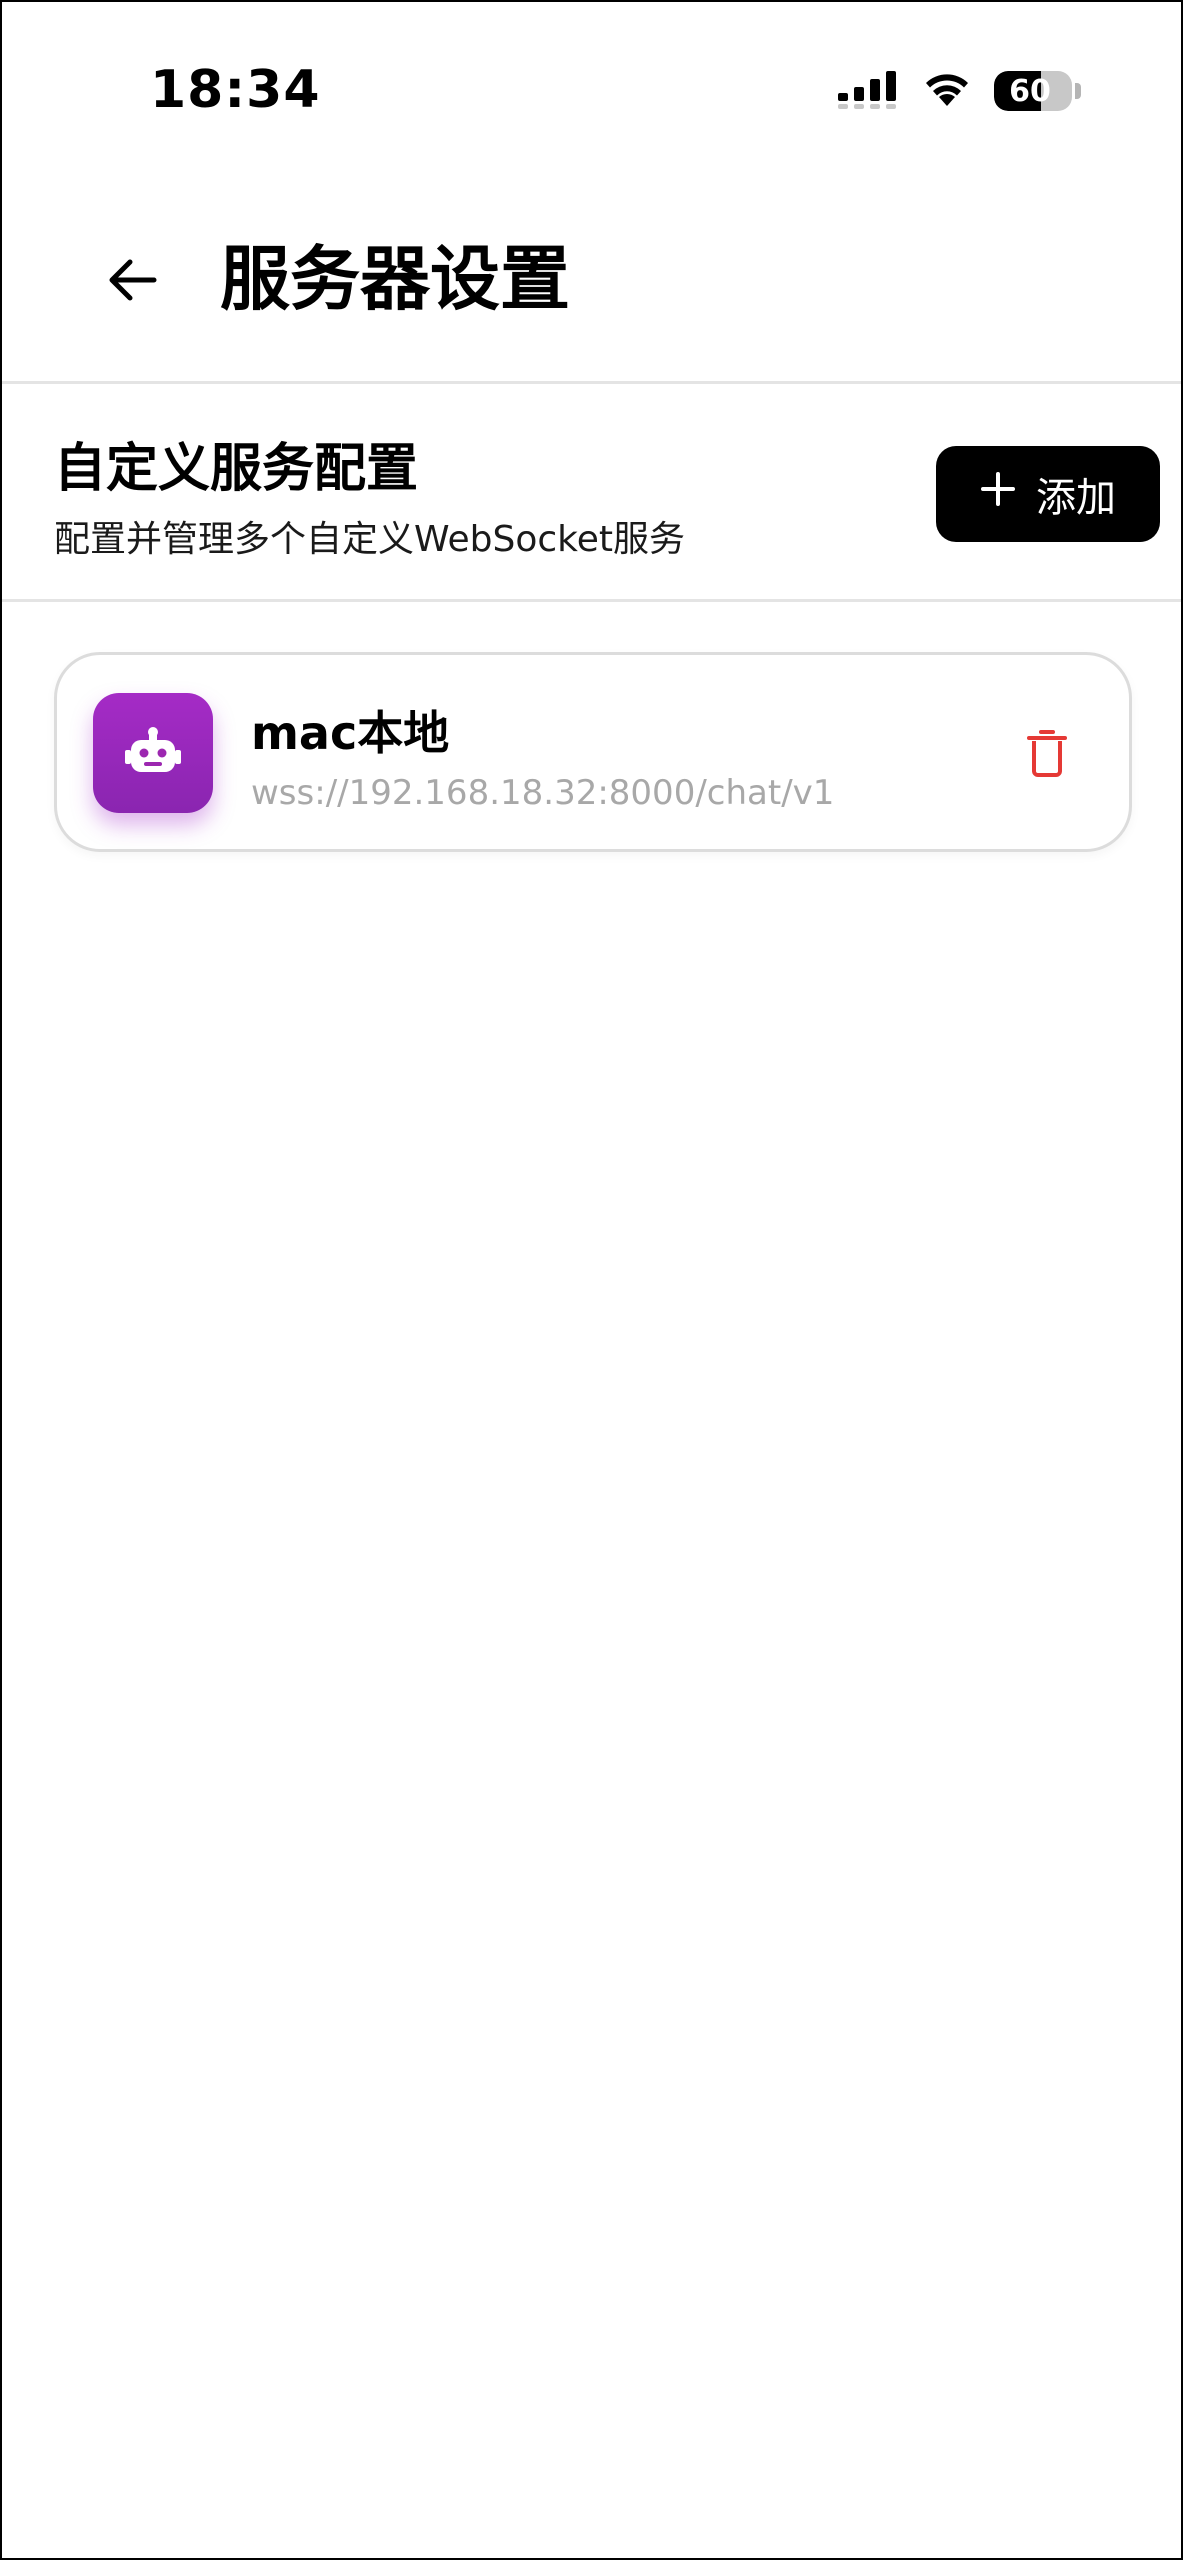 The image size is (1183, 2560). I want to click on trash-icon, so click(1047, 755).